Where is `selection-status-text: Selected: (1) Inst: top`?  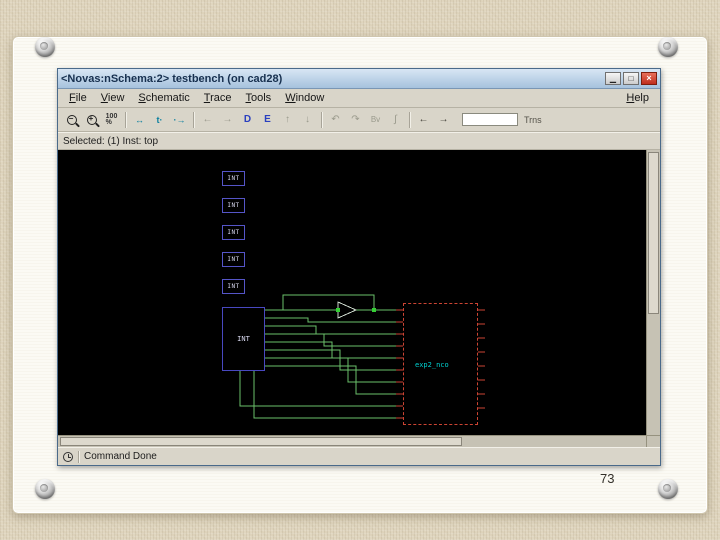
selection-status-text: Selected: (1) Inst: top is located at coordinates (111, 141).